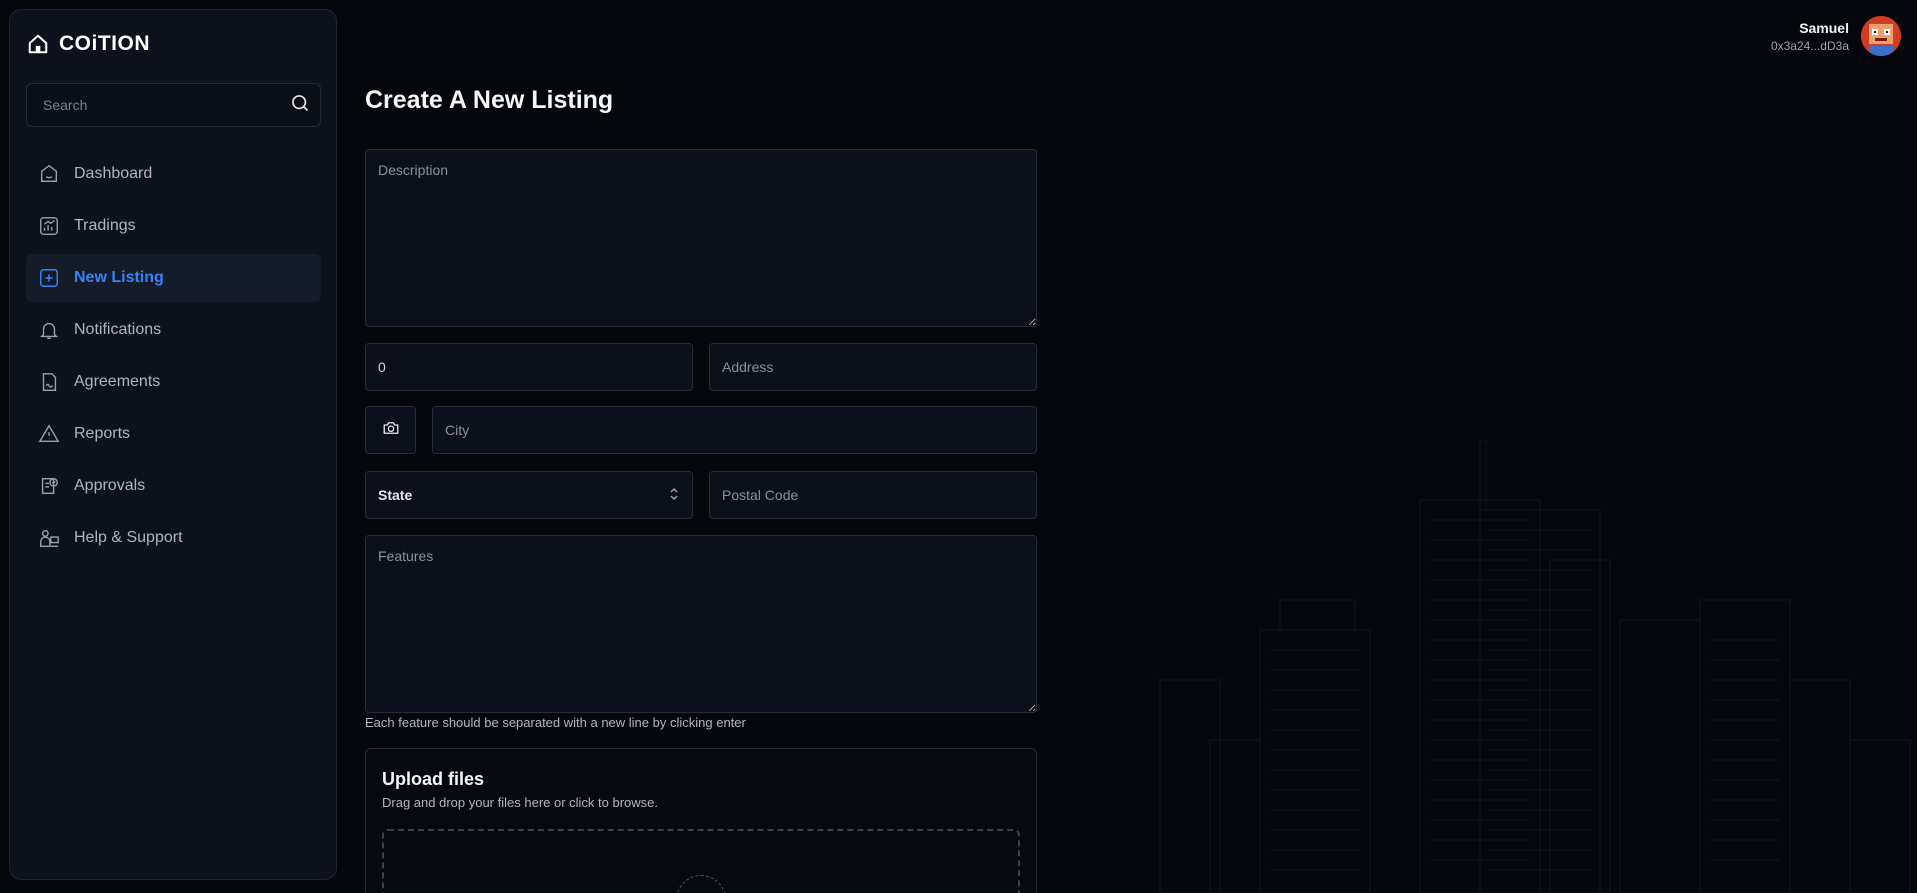 This screenshot has width=1917, height=893. I want to click on bell-icon, so click(49, 330).